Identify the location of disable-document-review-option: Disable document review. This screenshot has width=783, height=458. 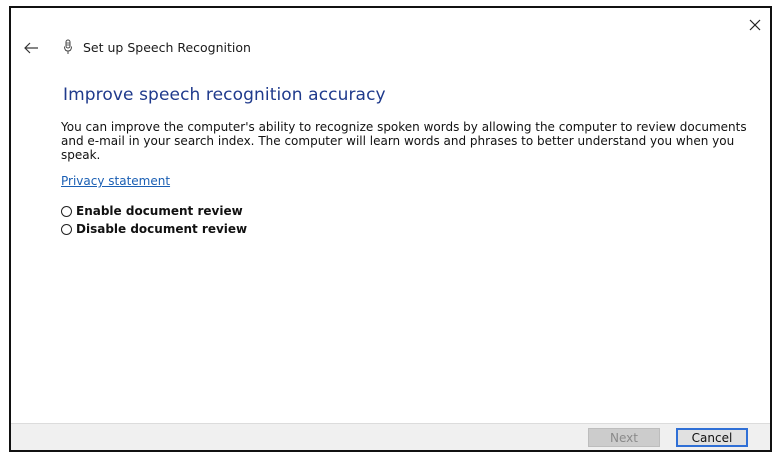
(154, 229).